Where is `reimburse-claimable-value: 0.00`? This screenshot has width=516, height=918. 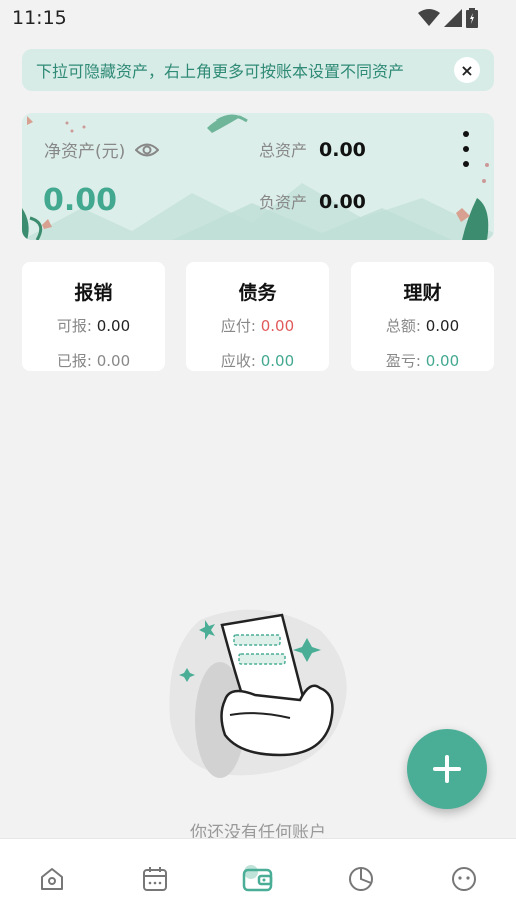
reimburse-claimable-value: 0.00 is located at coordinates (113, 326).